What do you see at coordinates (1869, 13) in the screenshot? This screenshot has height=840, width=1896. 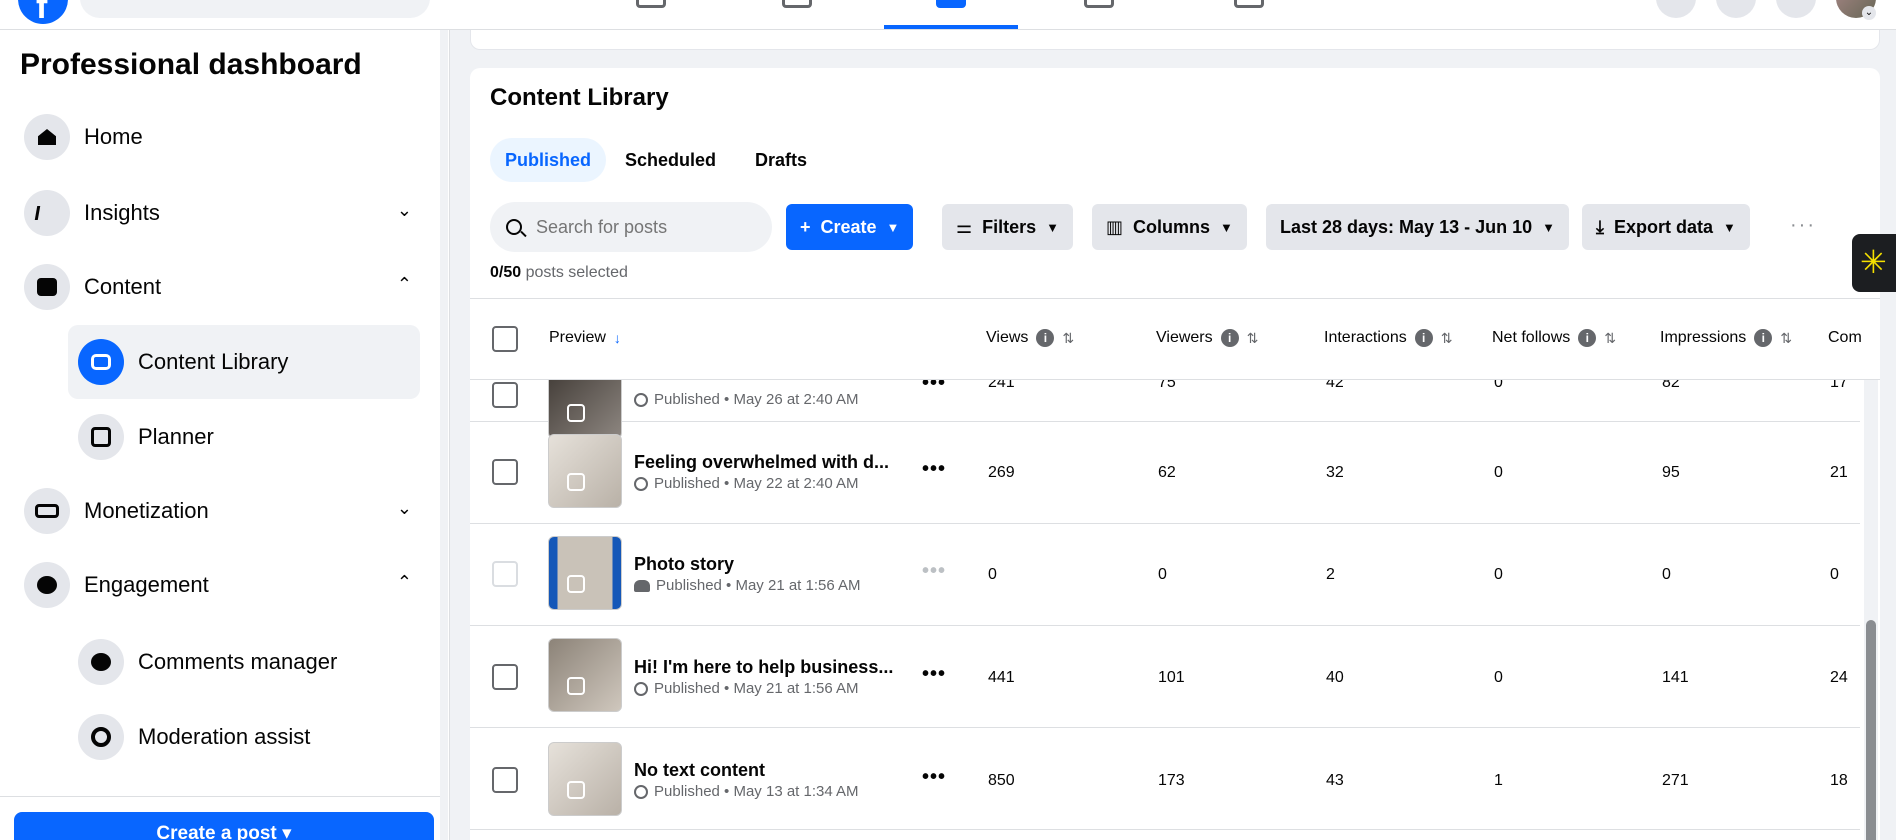 I see `account-chevron-icon: ⌄` at bounding box center [1869, 13].